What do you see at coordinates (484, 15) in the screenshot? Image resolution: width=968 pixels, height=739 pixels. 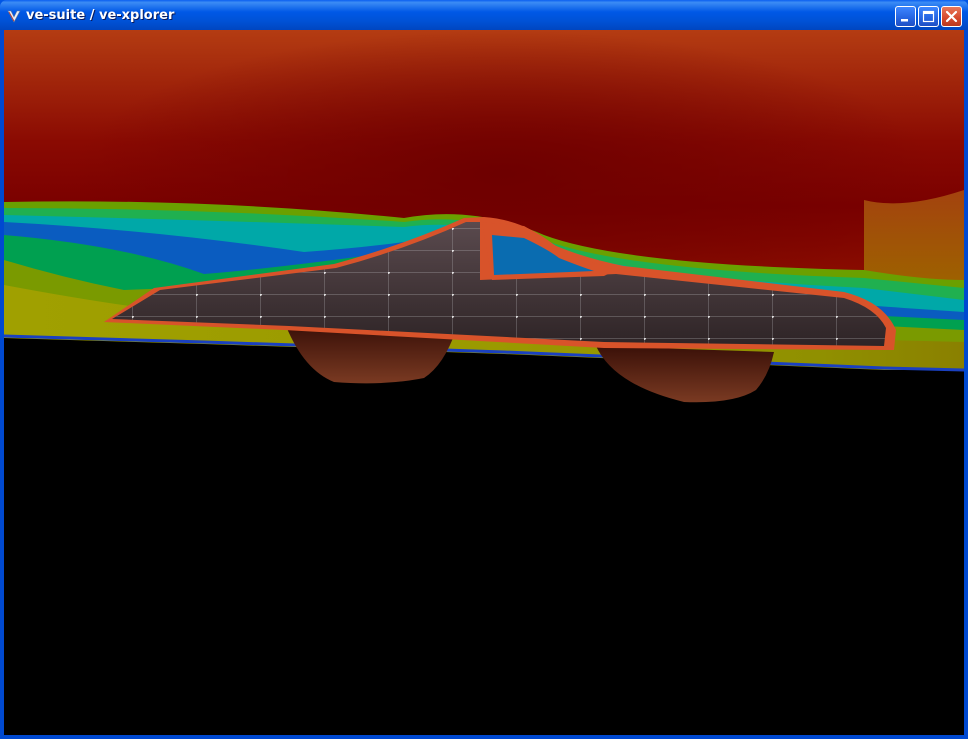 I see `title-bar: ve-suite / ve-xplorer` at bounding box center [484, 15].